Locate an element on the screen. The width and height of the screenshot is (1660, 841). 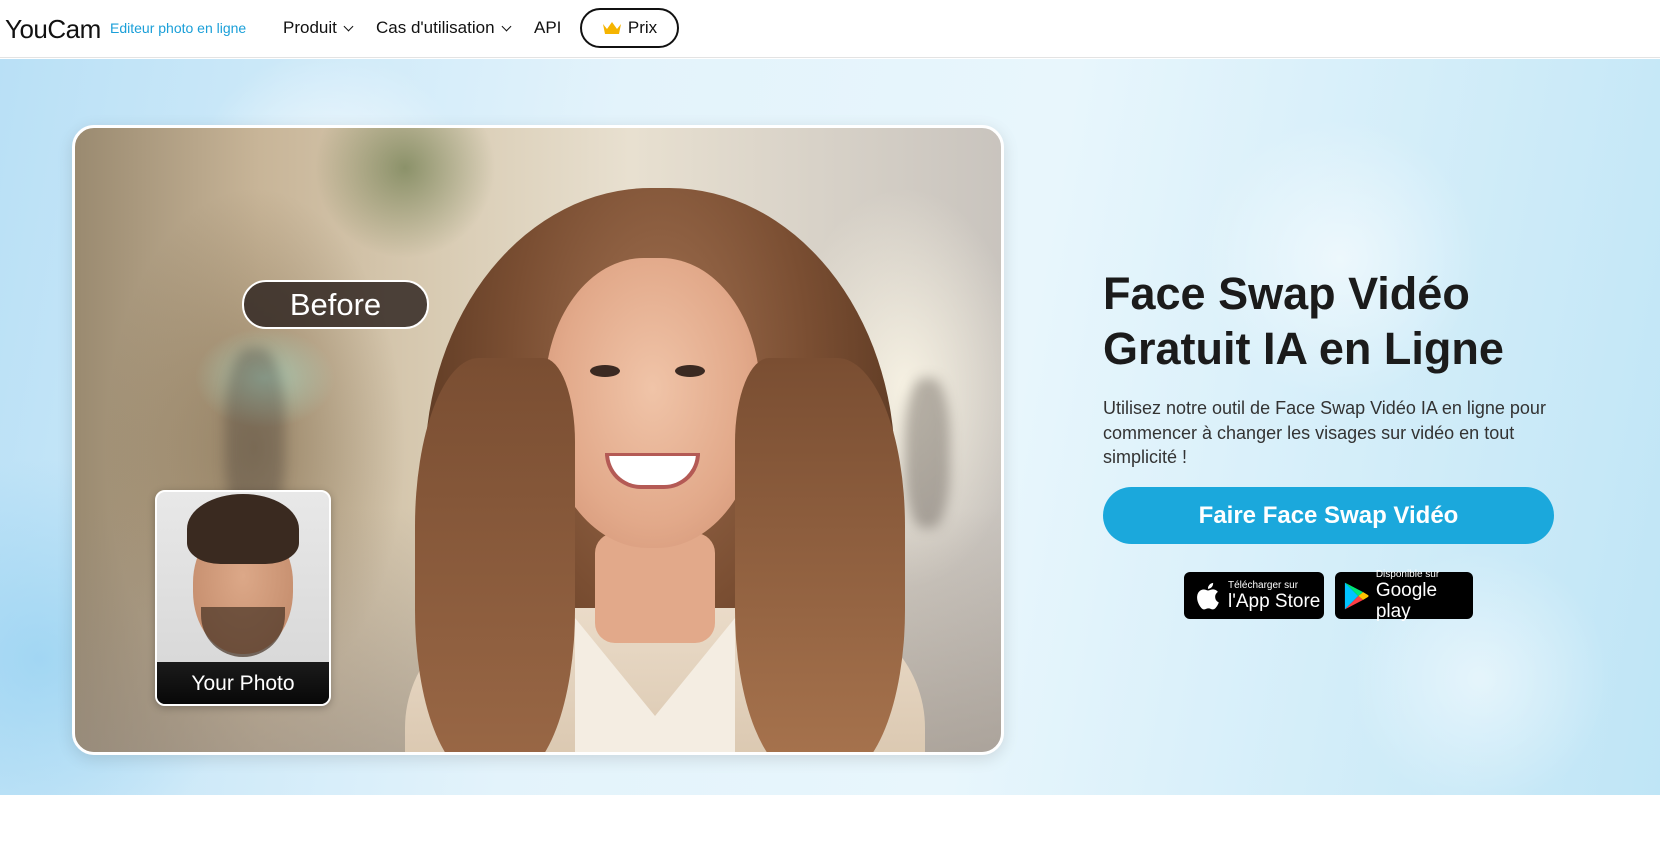
youcam-logo: YouCam is located at coordinates (53, 29).